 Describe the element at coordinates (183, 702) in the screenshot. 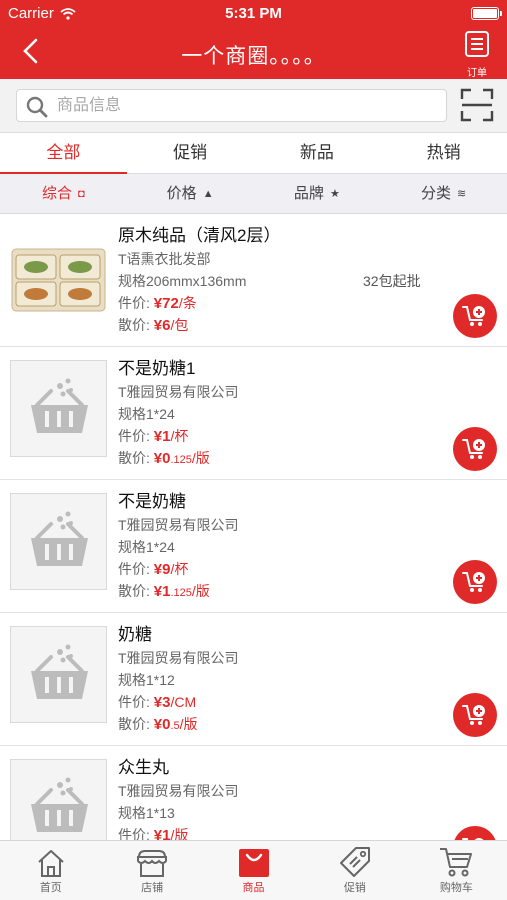

I see `unit-price-unit: /CM` at that location.